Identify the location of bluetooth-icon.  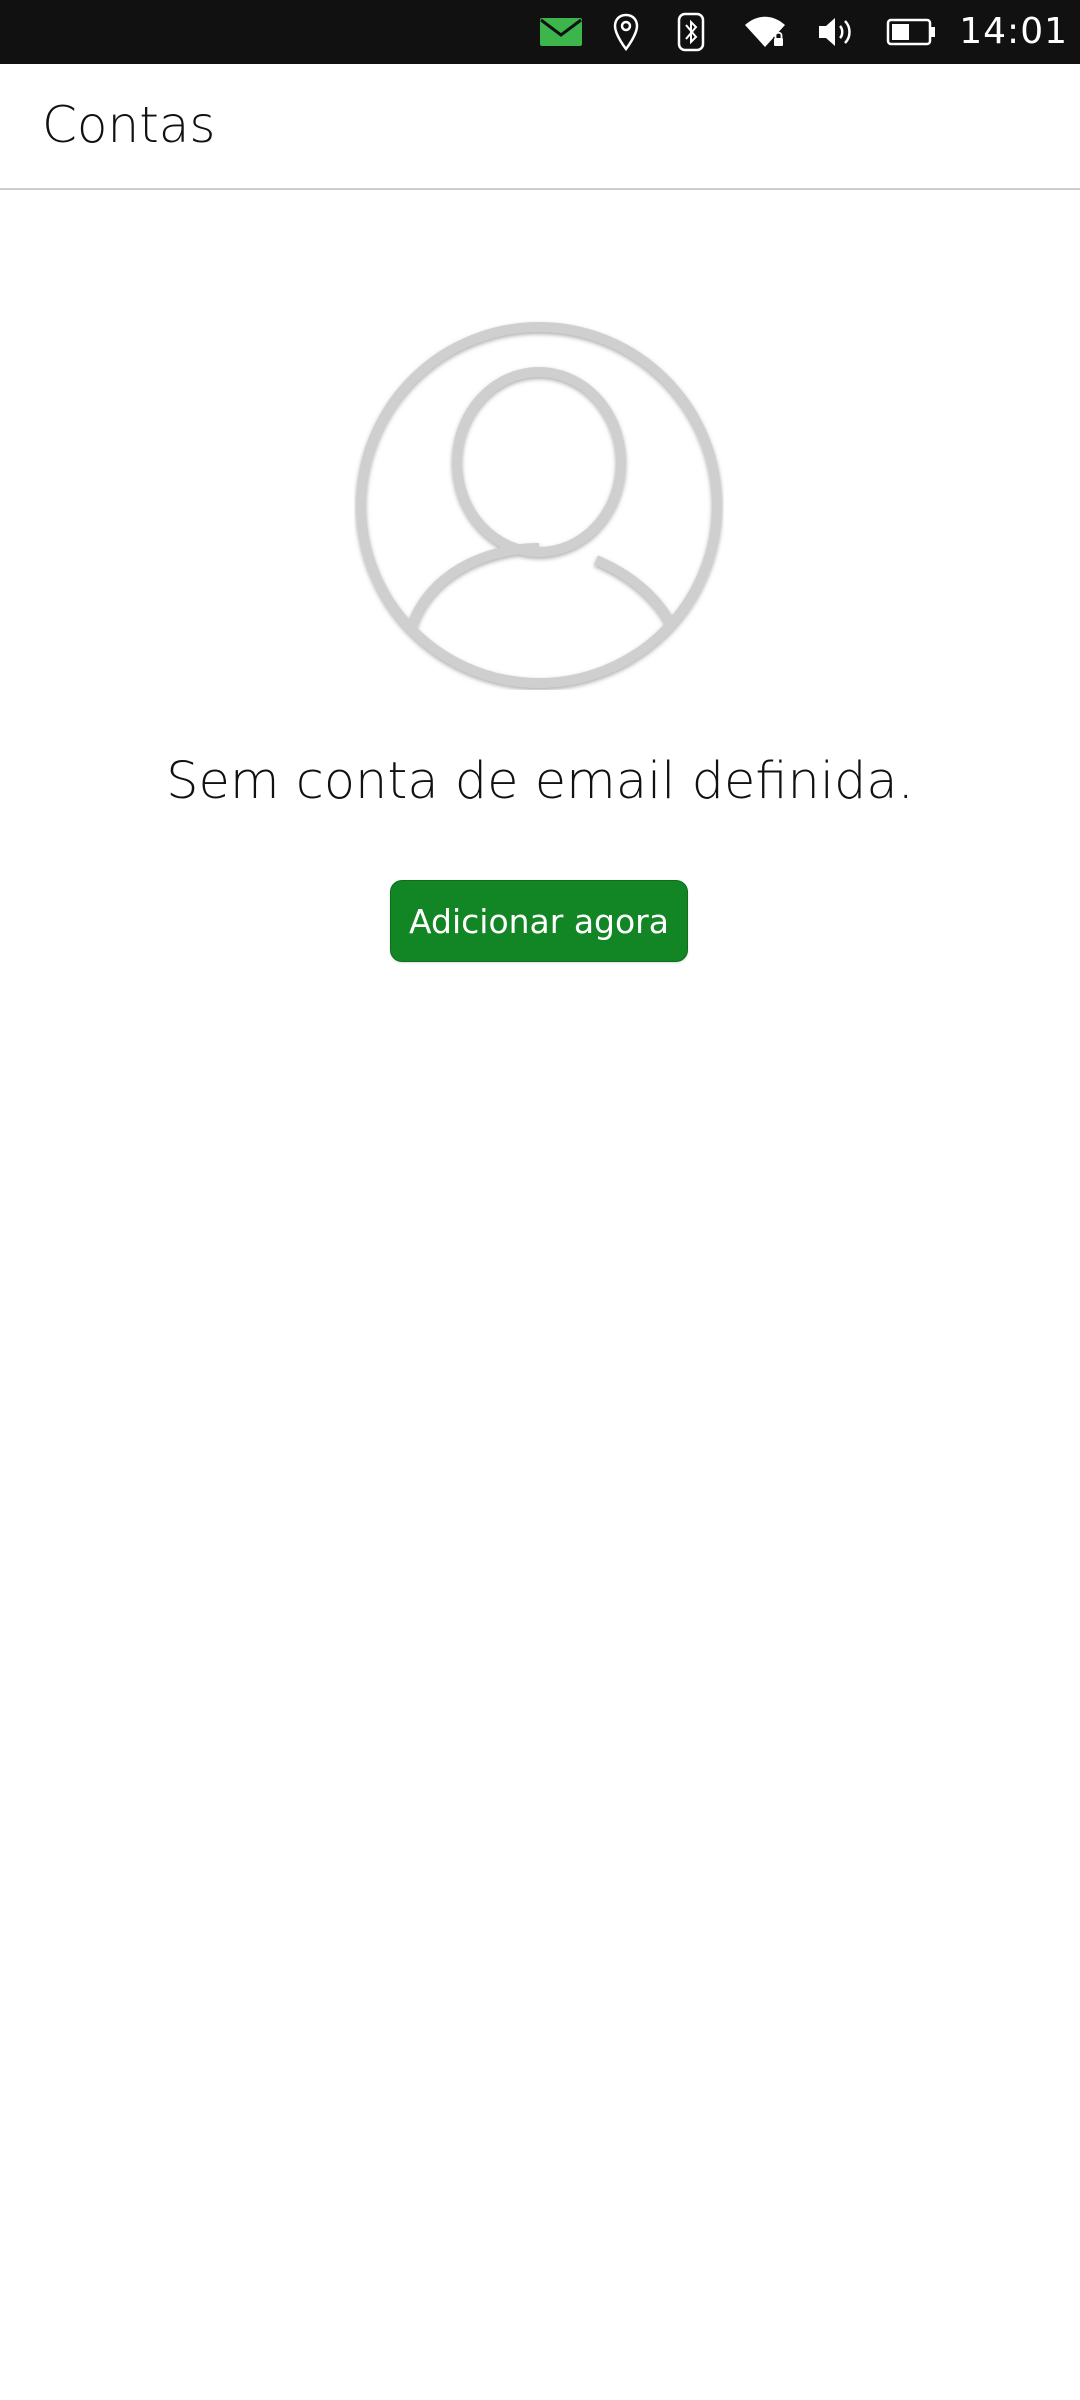
(691, 32).